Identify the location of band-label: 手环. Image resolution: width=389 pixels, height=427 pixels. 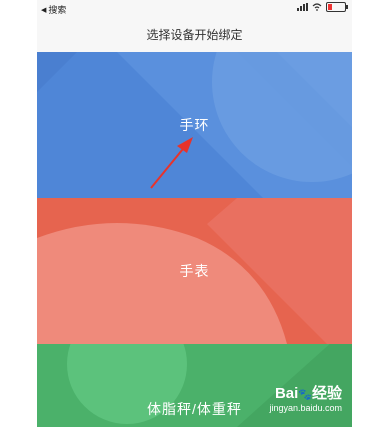
(194, 125).